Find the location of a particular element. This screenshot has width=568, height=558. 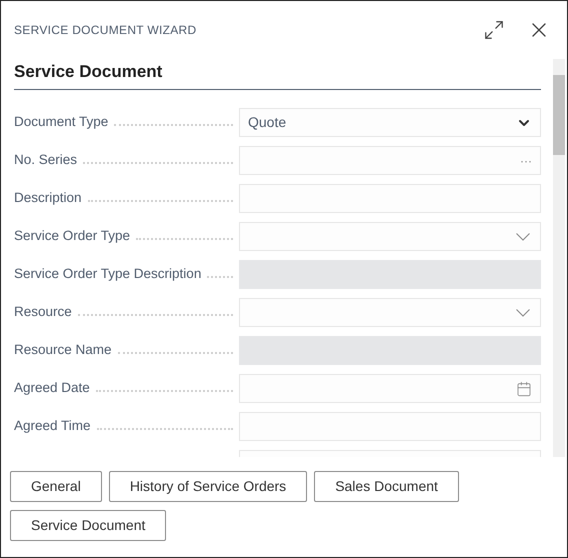

select-field: Quote is located at coordinates (390, 122).